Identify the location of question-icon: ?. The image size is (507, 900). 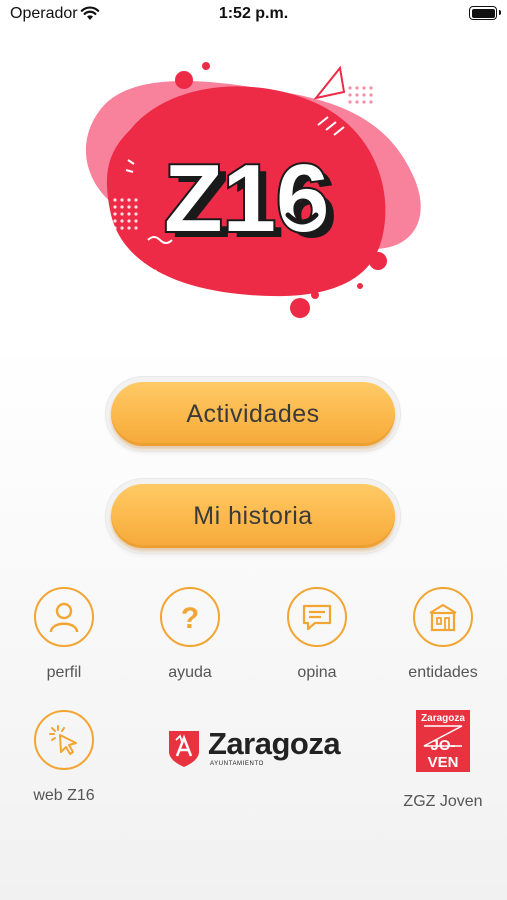
(190, 617).